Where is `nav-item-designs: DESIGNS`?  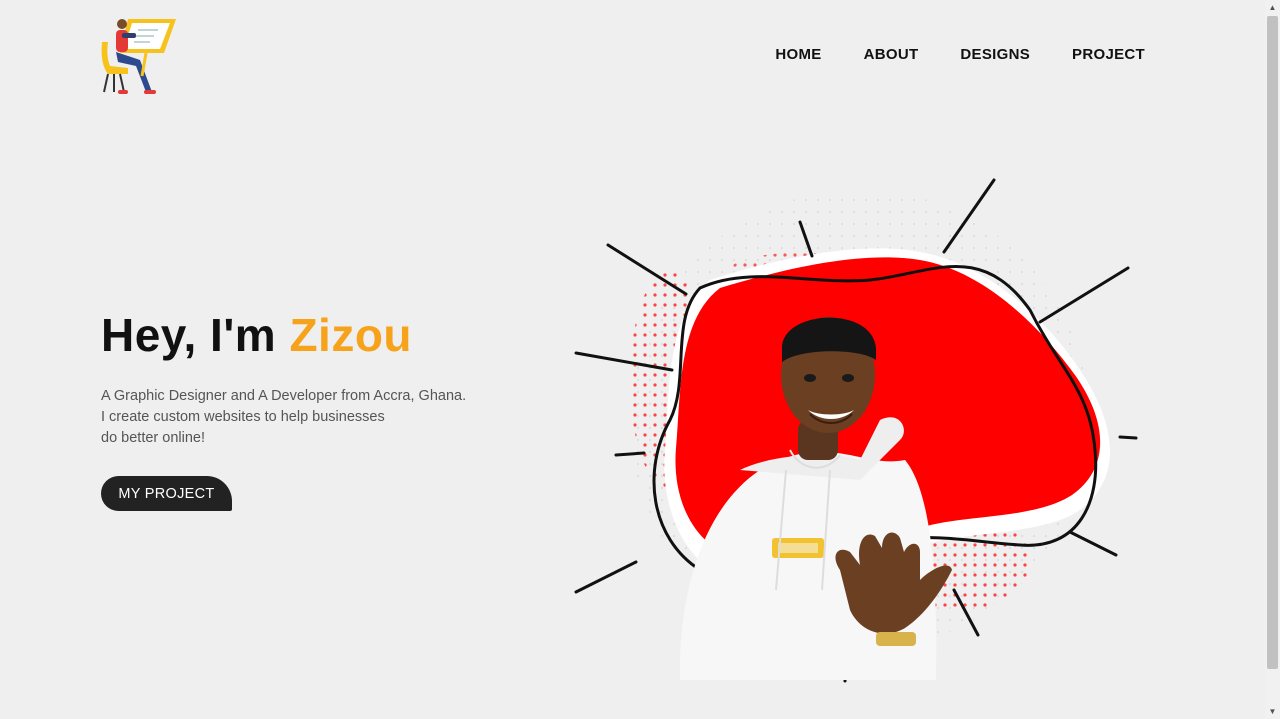 nav-item-designs: DESIGNS is located at coordinates (995, 54).